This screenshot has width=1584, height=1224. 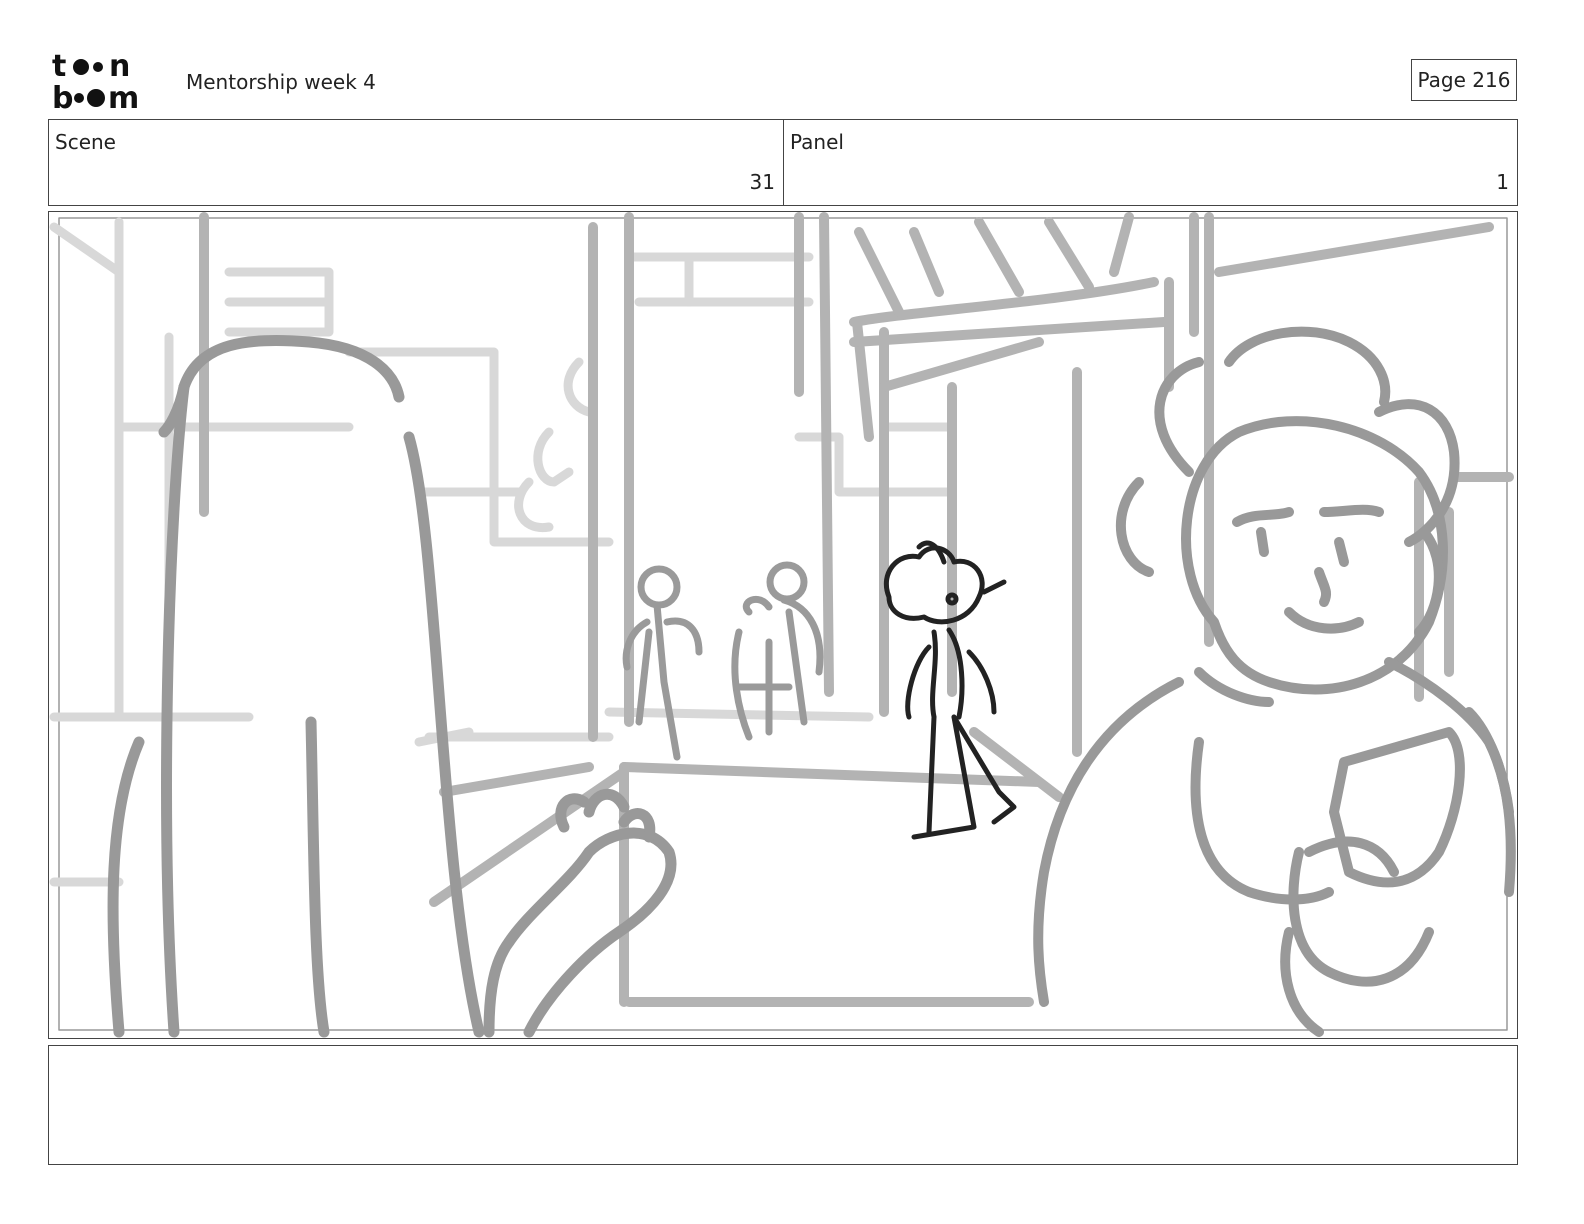 I want to click on scene-cell: Scene 31, so click(x=416, y=162).